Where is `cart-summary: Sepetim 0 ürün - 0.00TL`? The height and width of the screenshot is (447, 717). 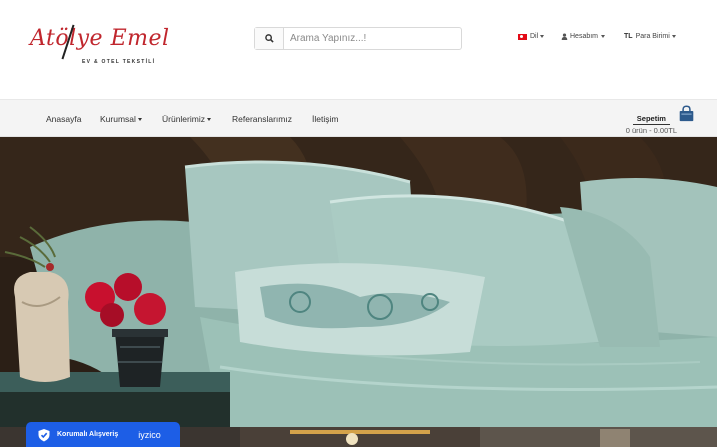
cart-summary: Sepetim 0 ürün - 0.00TL is located at coordinates (651, 122).